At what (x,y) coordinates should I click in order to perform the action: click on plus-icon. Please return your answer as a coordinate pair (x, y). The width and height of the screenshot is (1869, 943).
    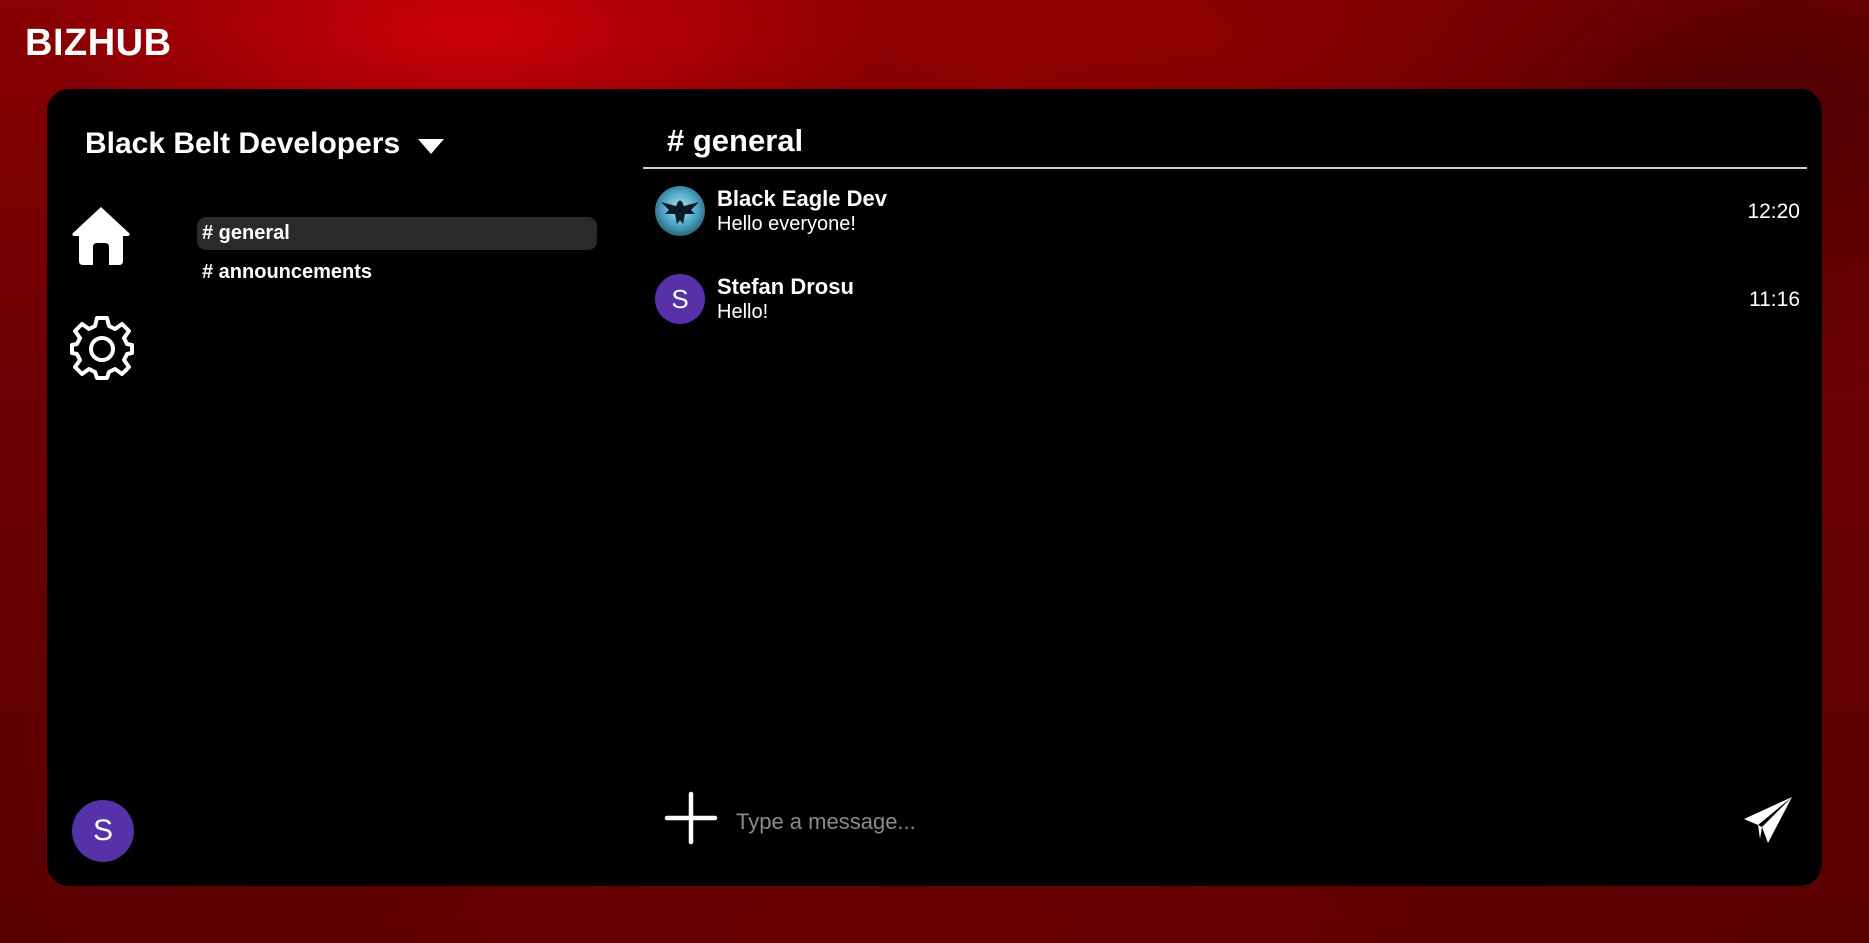
    Looking at the image, I should click on (691, 820).